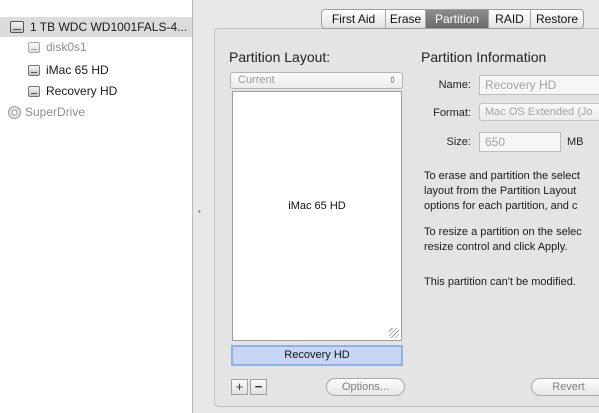 The image size is (599, 413). What do you see at coordinates (484, 57) in the screenshot?
I see `partition-info-title: Partition Information` at bounding box center [484, 57].